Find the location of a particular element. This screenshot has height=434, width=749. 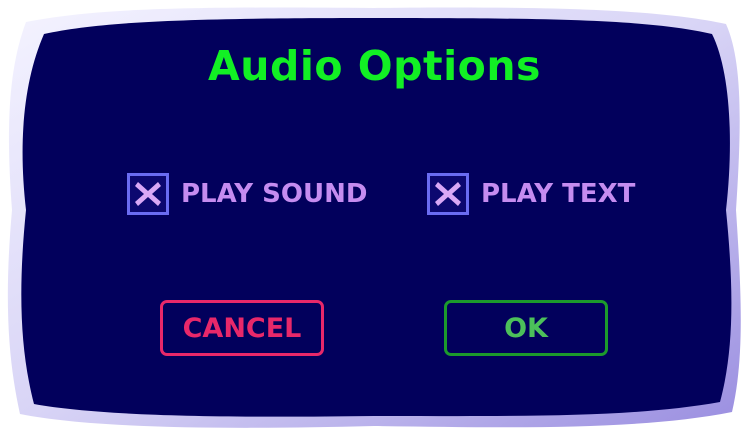

play-sound-label: PLAY SOUND is located at coordinates (274, 194).